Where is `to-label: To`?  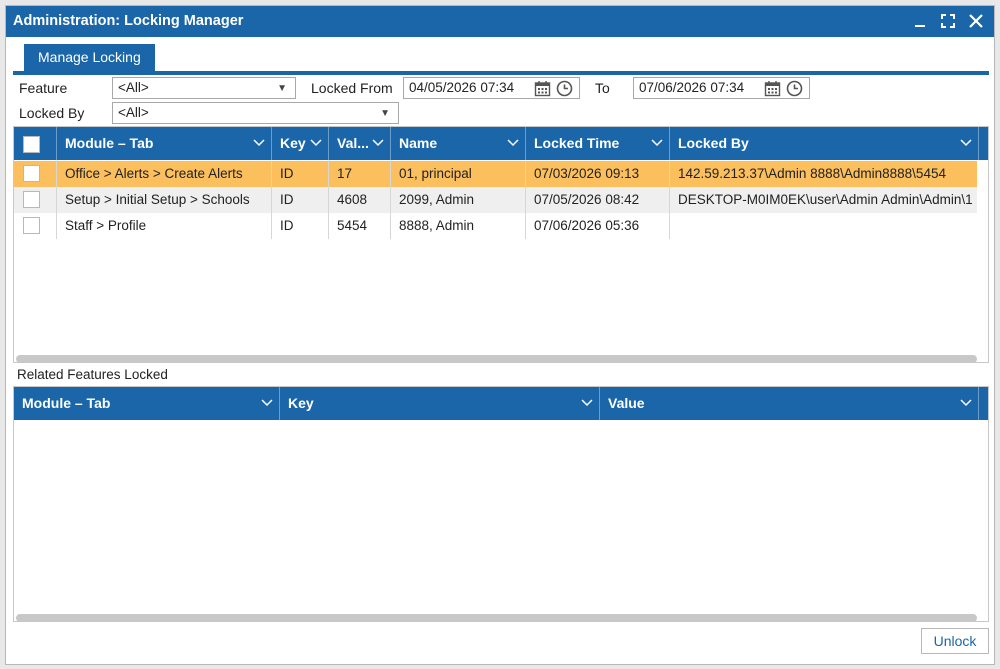
to-label: To is located at coordinates (602, 88).